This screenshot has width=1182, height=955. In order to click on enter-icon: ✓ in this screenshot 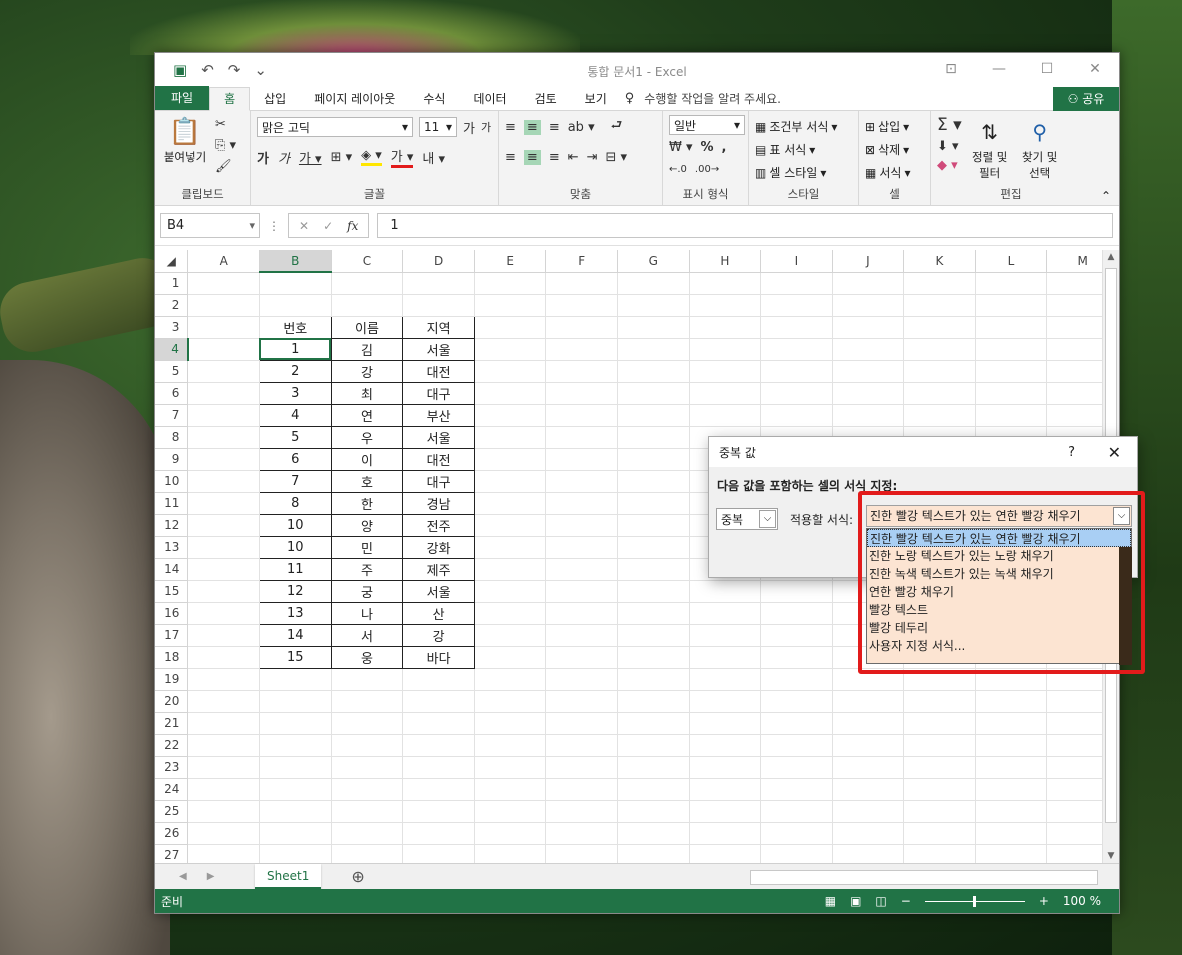, I will do `click(328, 226)`.